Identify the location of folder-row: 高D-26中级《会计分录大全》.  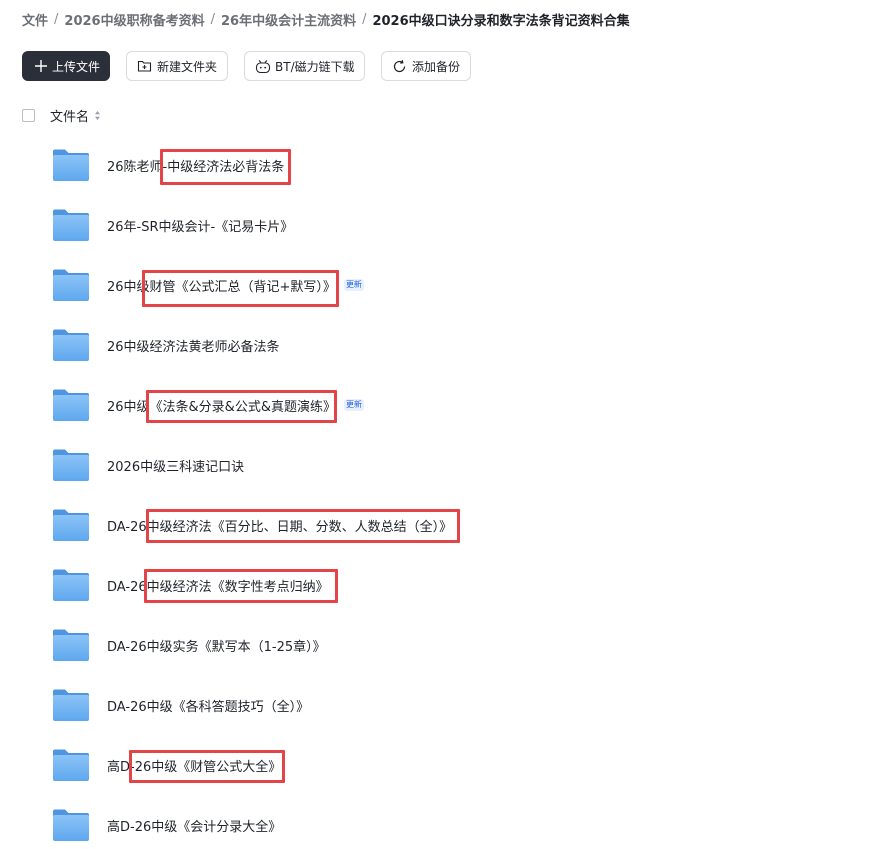
(166, 825).